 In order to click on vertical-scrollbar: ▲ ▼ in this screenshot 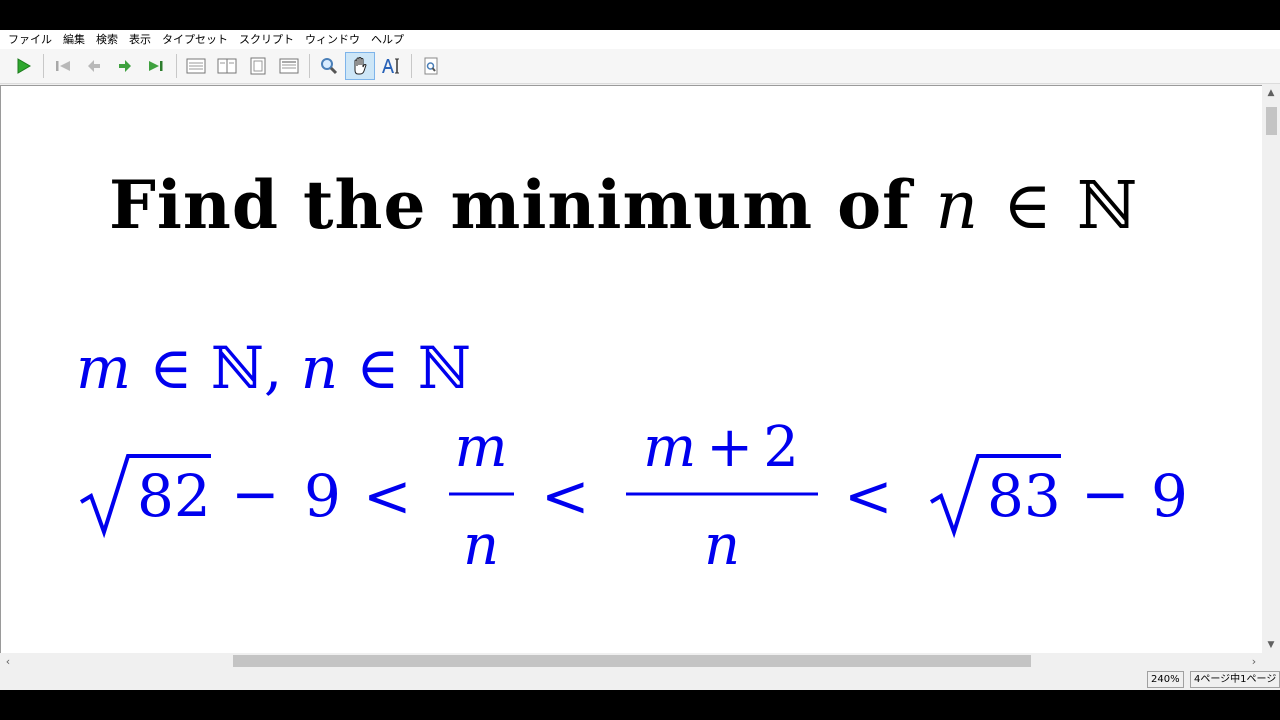, I will do `click(1271, 369)`.